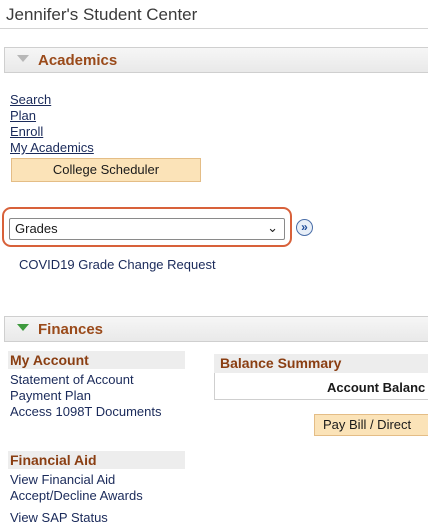 This screenshot has height=529, width=428. Describe the element at coordinates (304, 227) in the screenshot. I see `double-chevron-right-icon: »` at that location.